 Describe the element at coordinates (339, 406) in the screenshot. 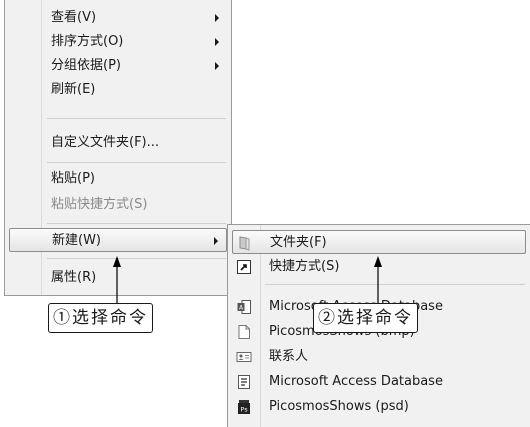

I see `menu-item-label: PicosmosShows (psd)` at that location.